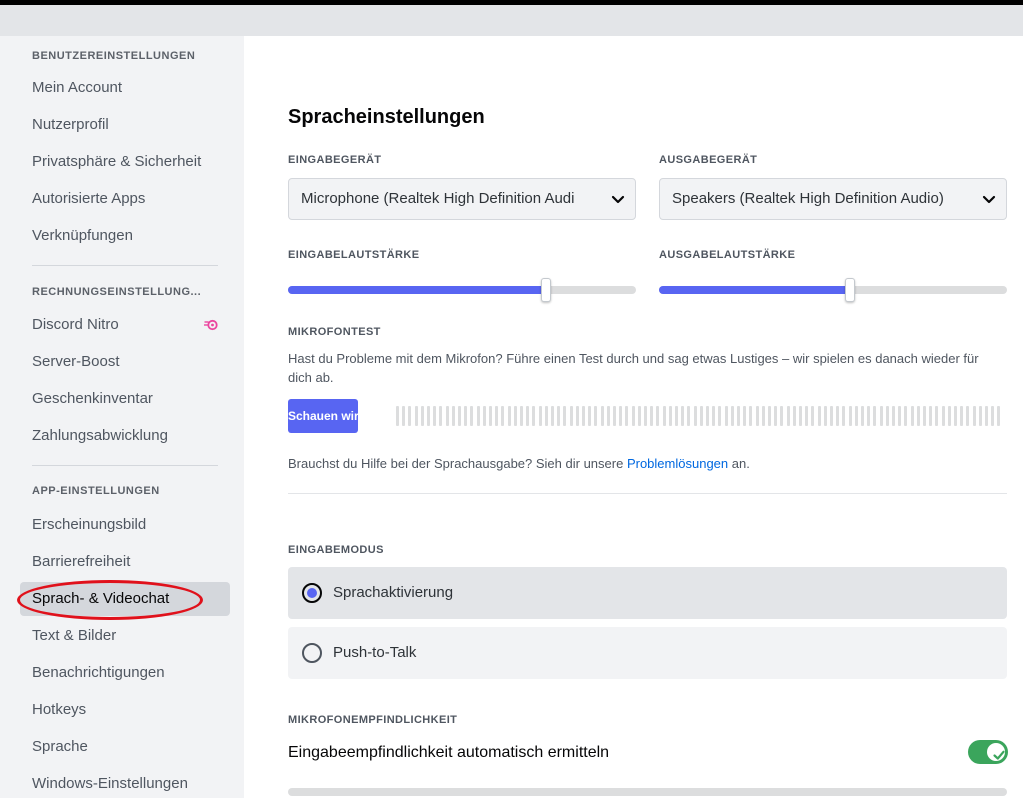 The height and width of the screenshot is (798, 1023). Describe the element at coordinates (114, 56) in the screenshot. I see `sidebar-header-user-settings: BENUTZEREINSTELLUNGEN` at that location.